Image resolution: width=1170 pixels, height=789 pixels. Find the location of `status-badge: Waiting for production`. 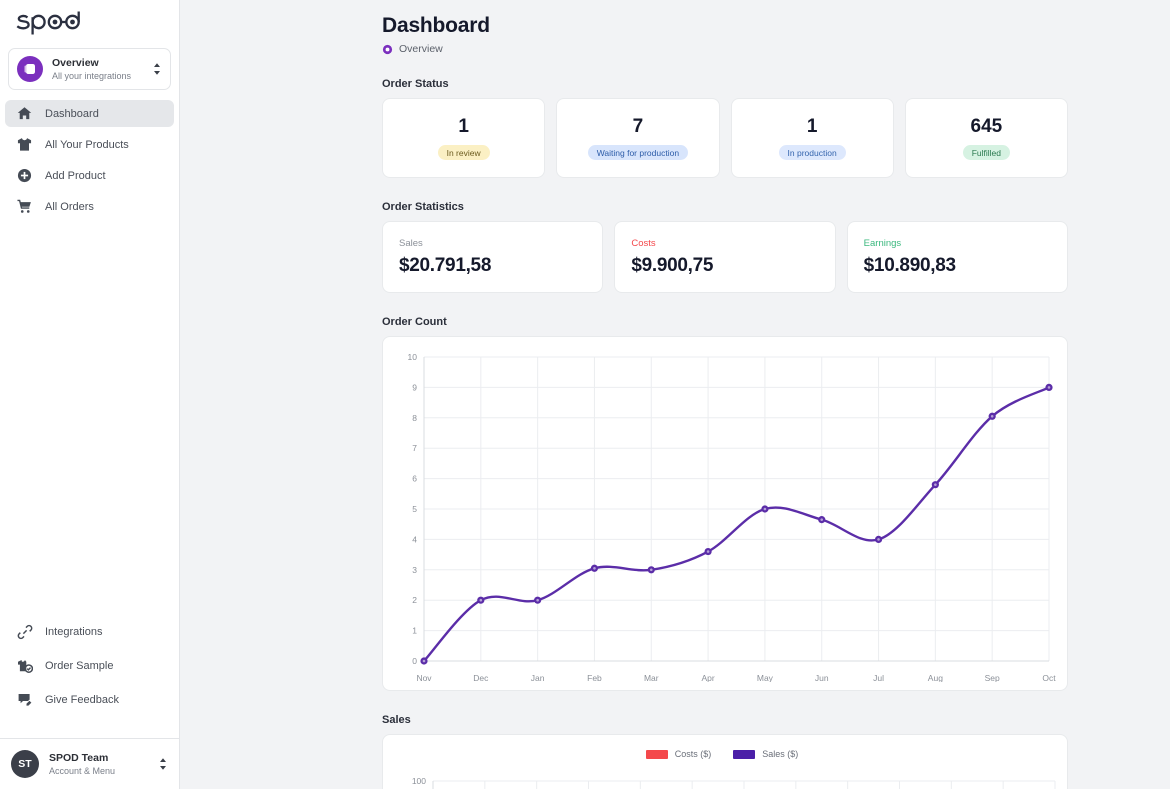

status-badge: Waiting for production is located at coordinates (638, 152).